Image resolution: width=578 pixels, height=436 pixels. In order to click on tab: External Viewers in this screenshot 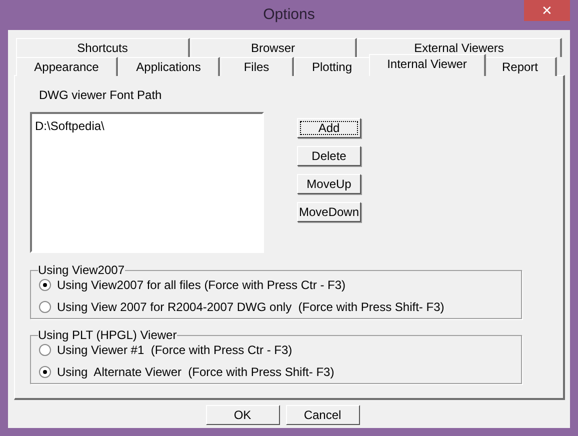, I will do `click(459, 47)`.